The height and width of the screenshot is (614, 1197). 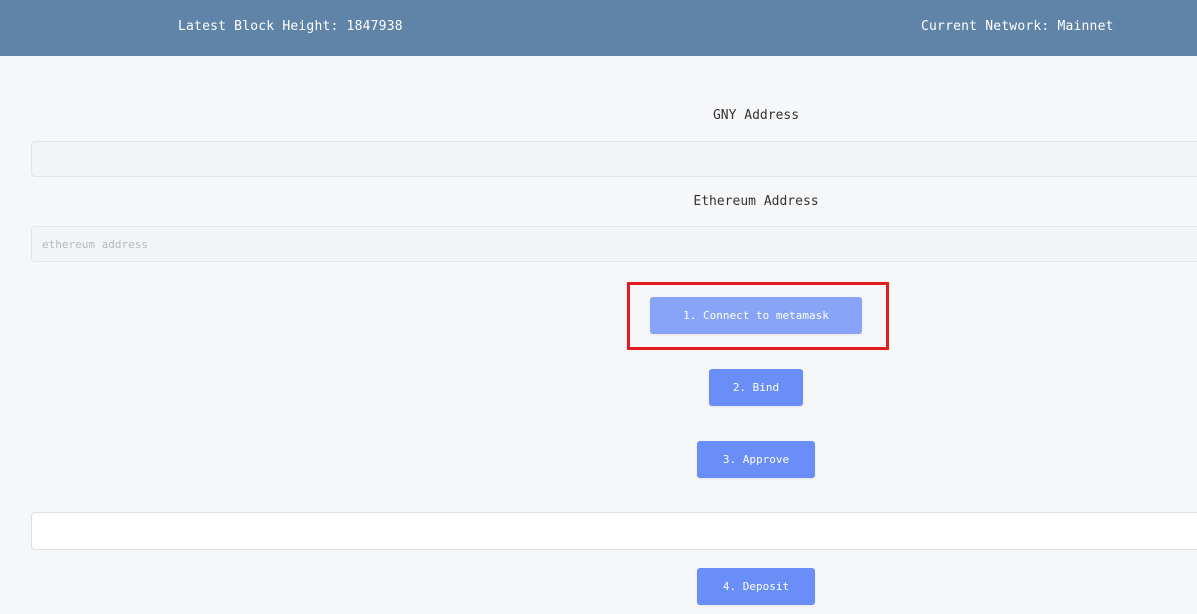 I want to click on approve-button: 3. Approve, so click(x=756, y=459).